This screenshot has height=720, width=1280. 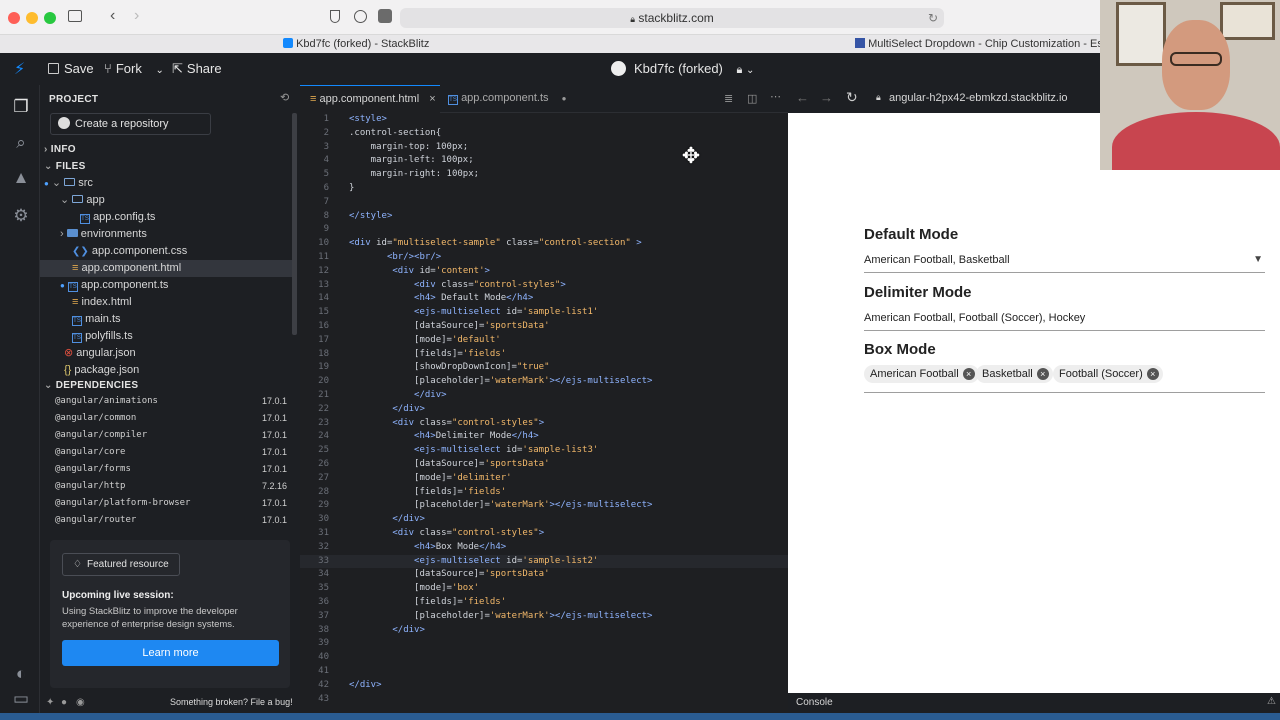 I want to click on back-icon: ‹, so click(x=112, y=16).